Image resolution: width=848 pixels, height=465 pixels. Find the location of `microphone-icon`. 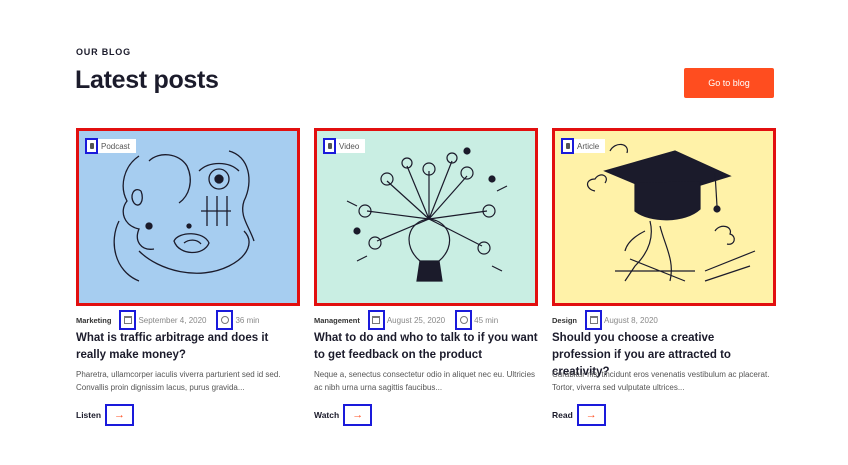

microphone-icon is located at coordinates (91, 145).